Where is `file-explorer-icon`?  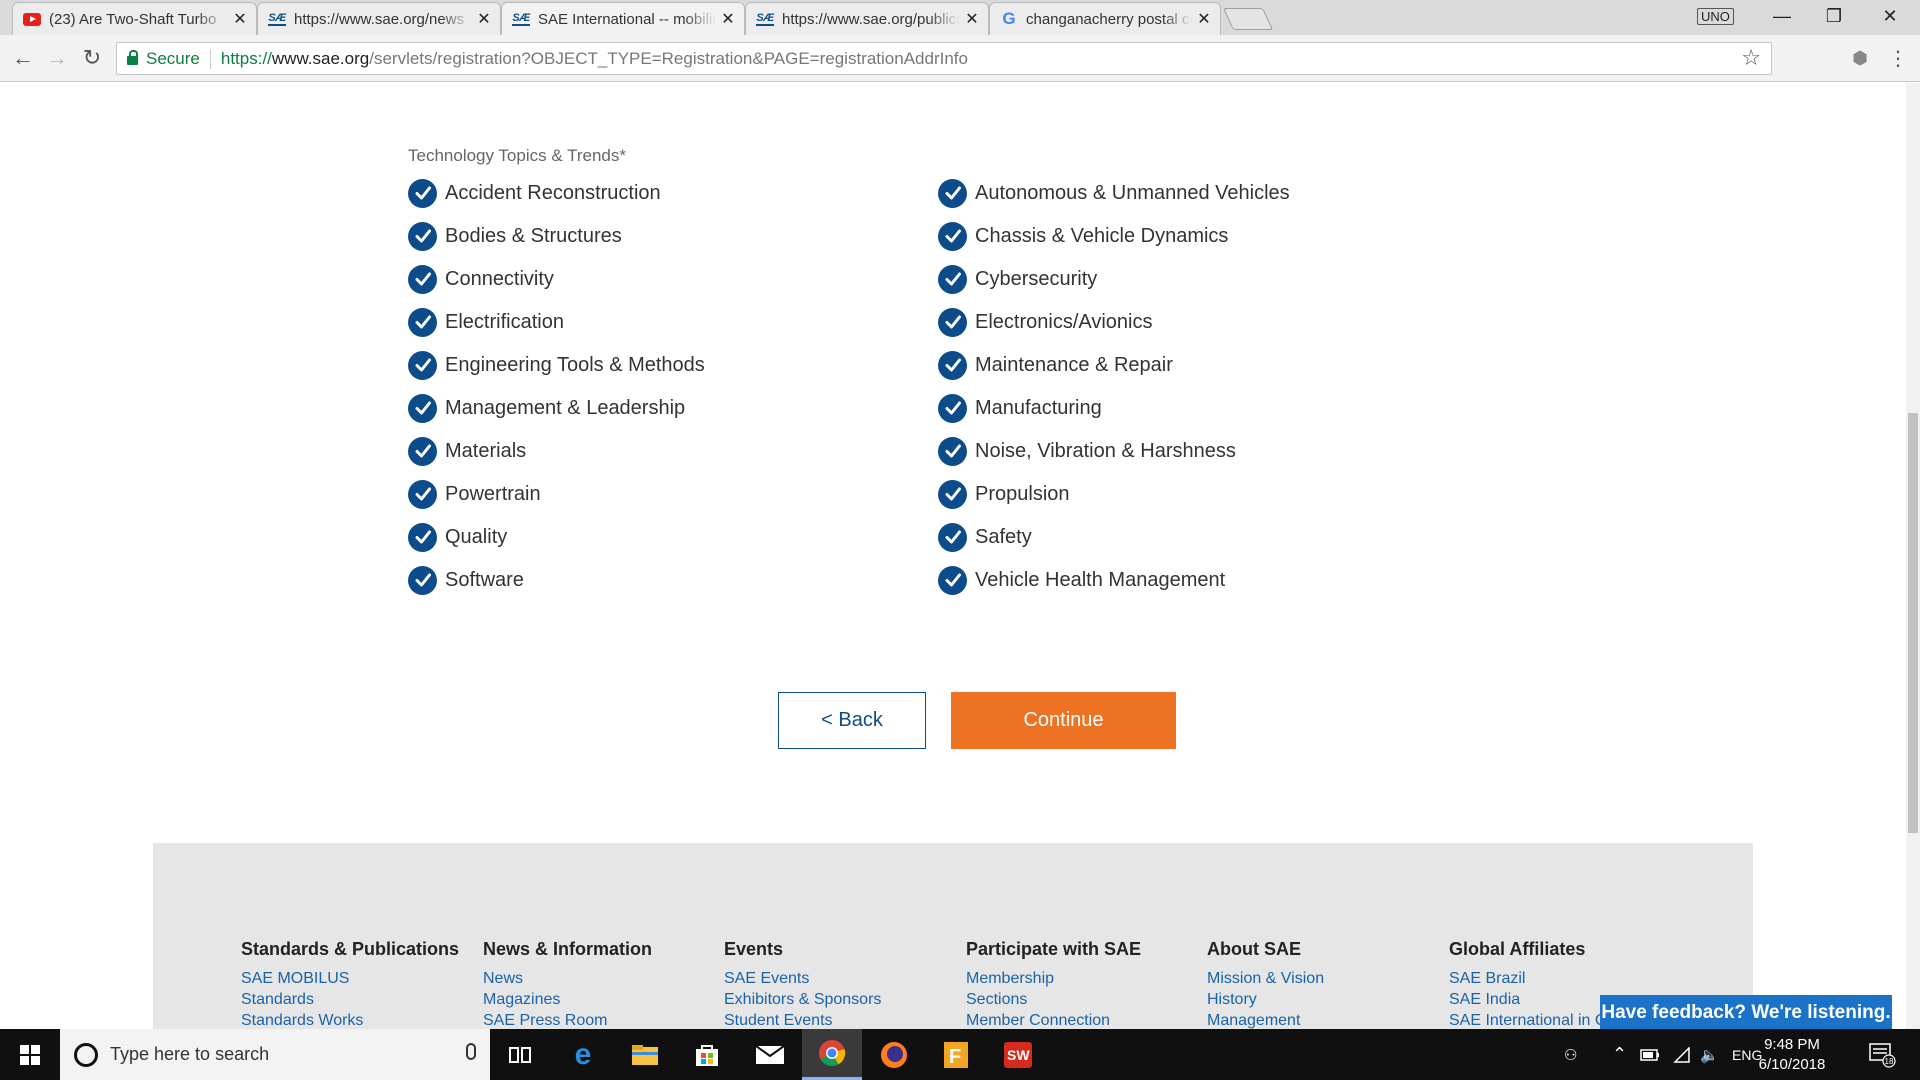 file-explorer-icon is located at coordinates (645, 1054).